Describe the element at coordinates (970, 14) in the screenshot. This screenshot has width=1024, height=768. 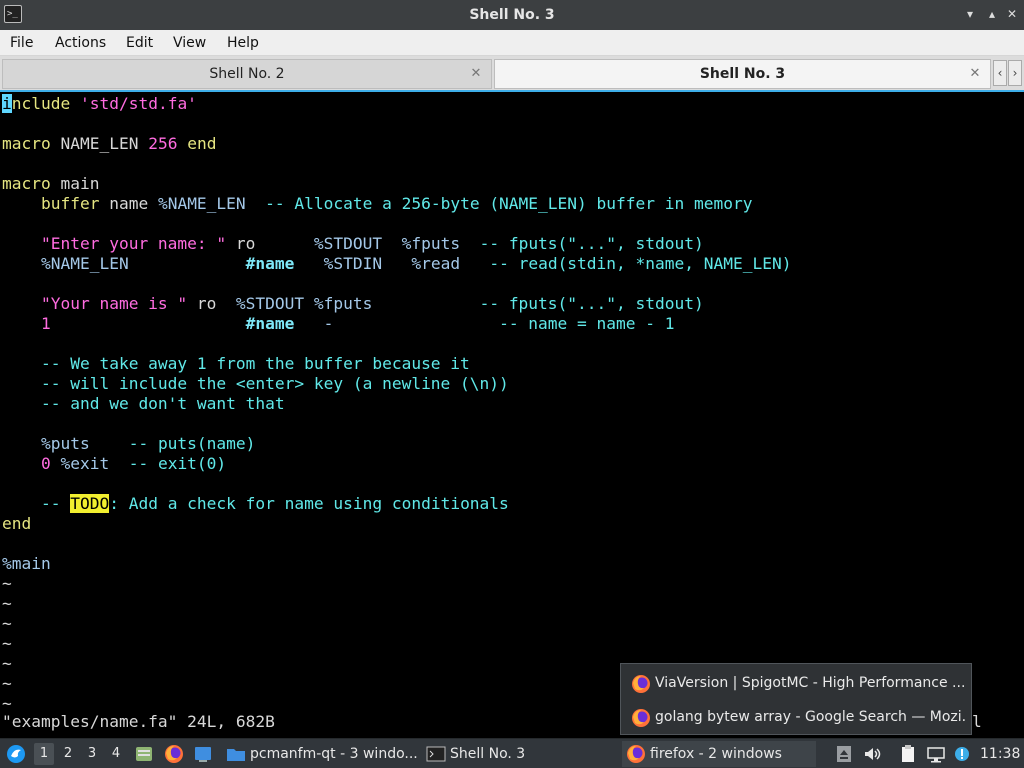
I see `minimize-icon: ▾` at that location.